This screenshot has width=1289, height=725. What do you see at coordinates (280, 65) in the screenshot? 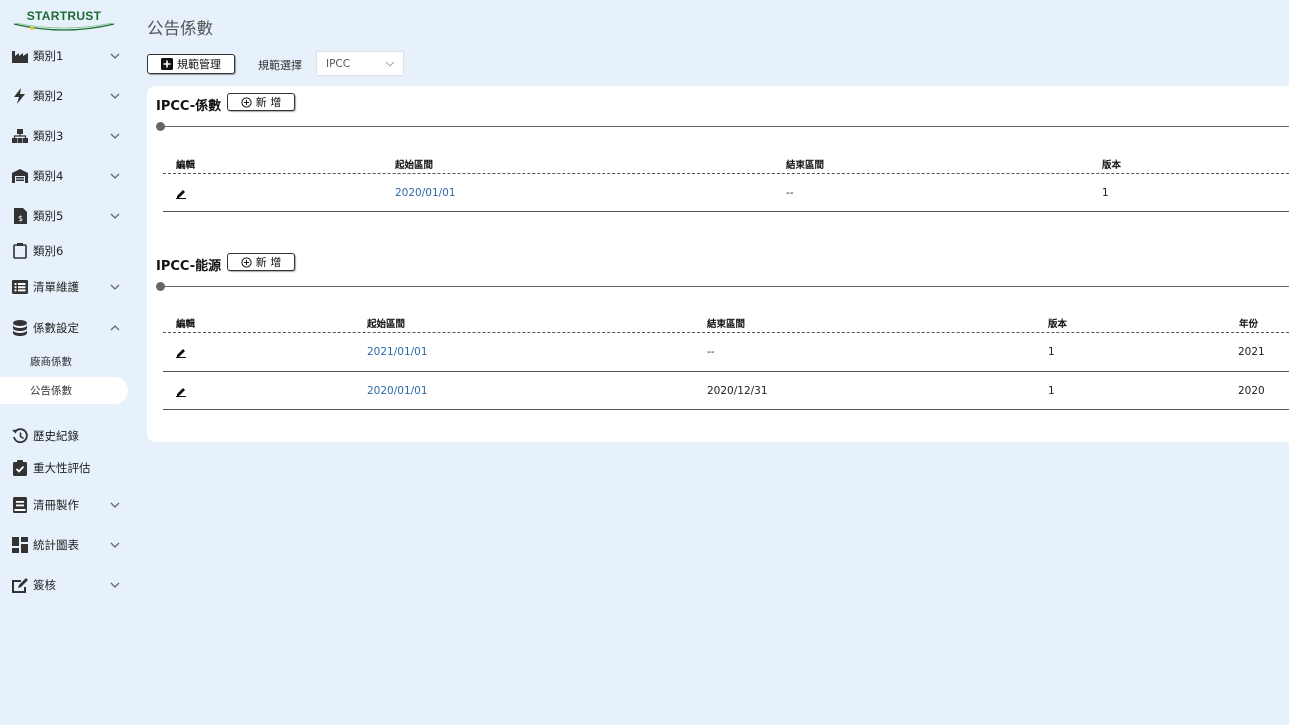
I see `standard-select-label: 規範選擇` at bounding box center [280, 65].